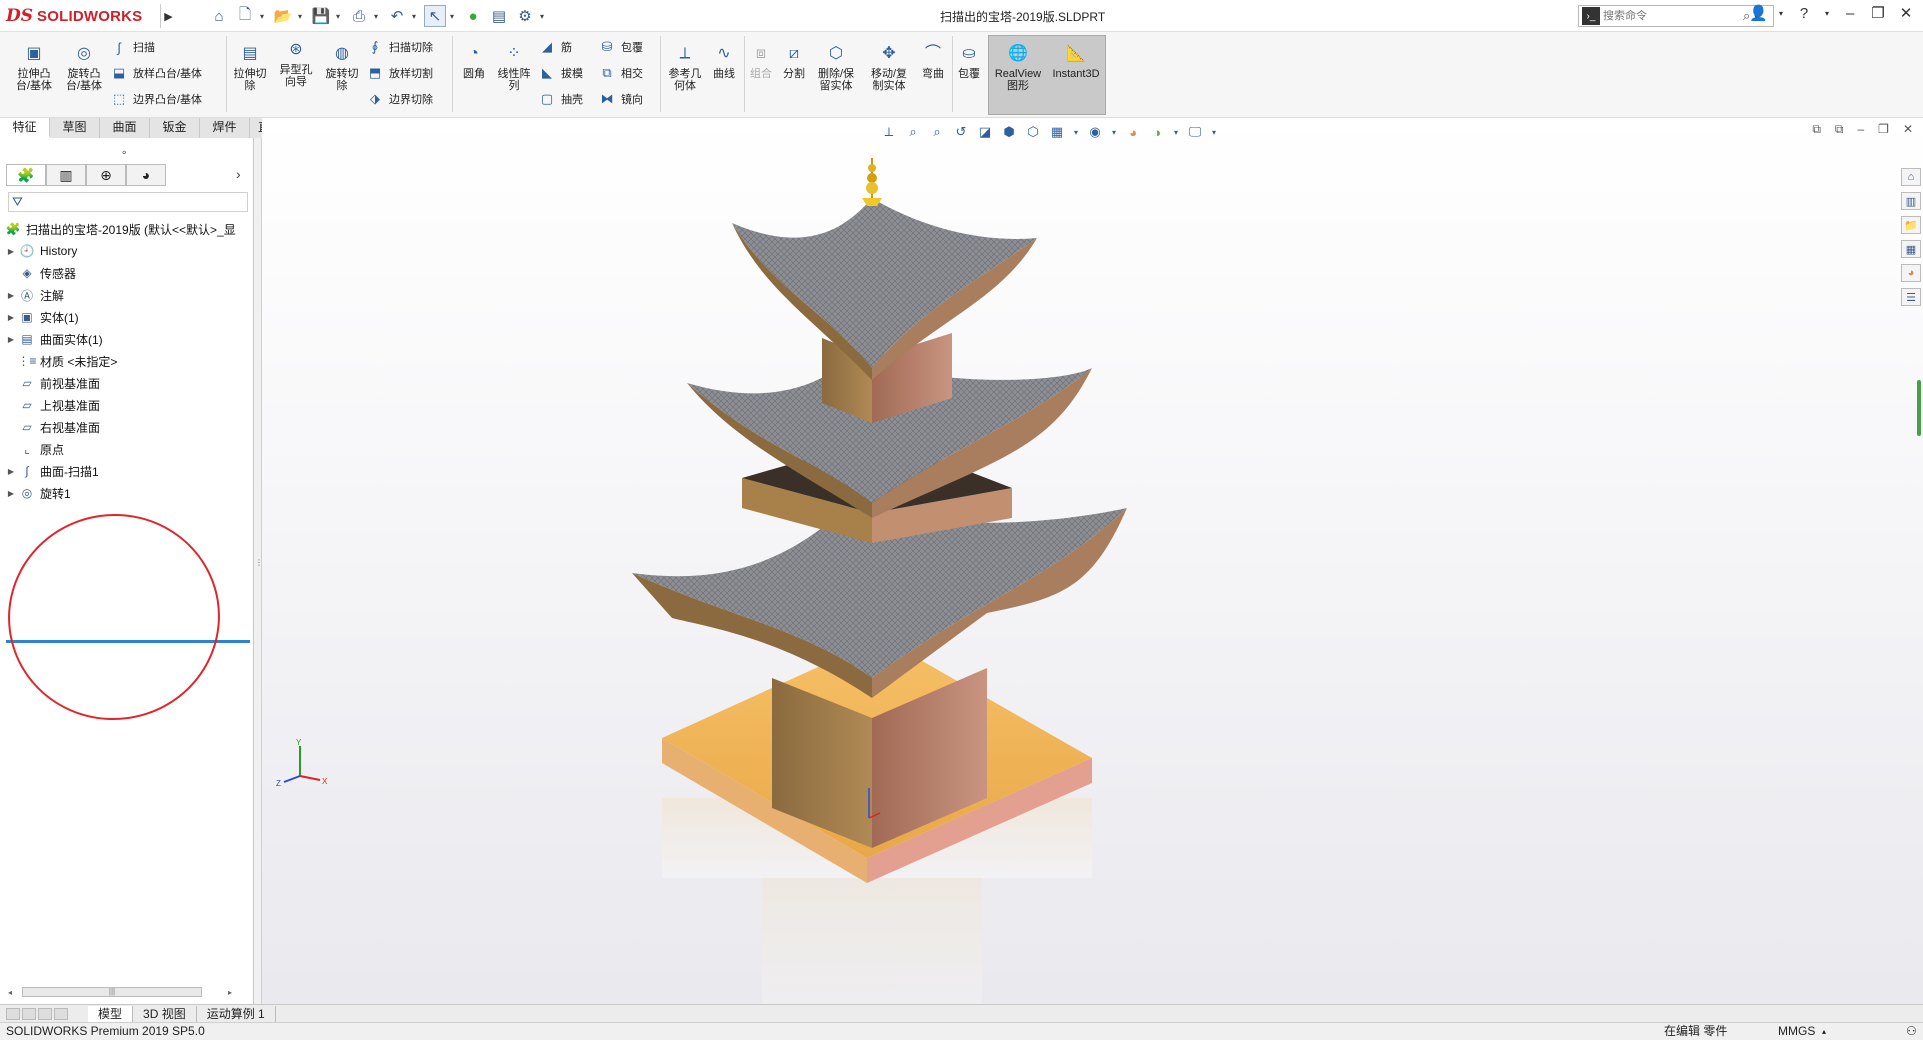 This screenshot has width=1923, height=1040. Describe the element at coordinates (128, 449) in the screenshot. I see `tree-item: ⌞ 原点` at that location.